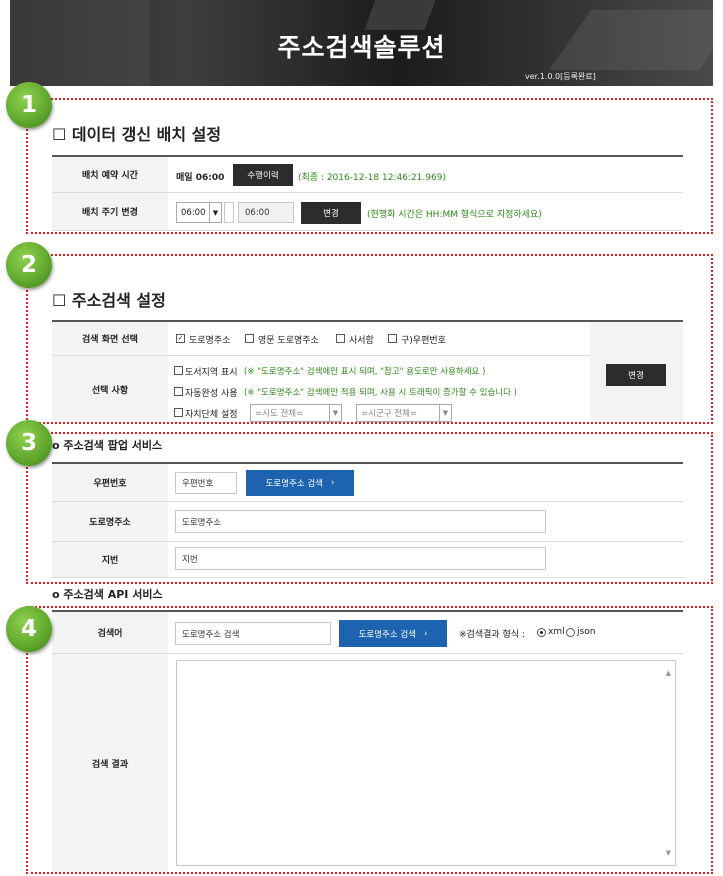 This screenshot has height=876, width=723. I want to click on settings-change-button: 변경, so click(636, 375).